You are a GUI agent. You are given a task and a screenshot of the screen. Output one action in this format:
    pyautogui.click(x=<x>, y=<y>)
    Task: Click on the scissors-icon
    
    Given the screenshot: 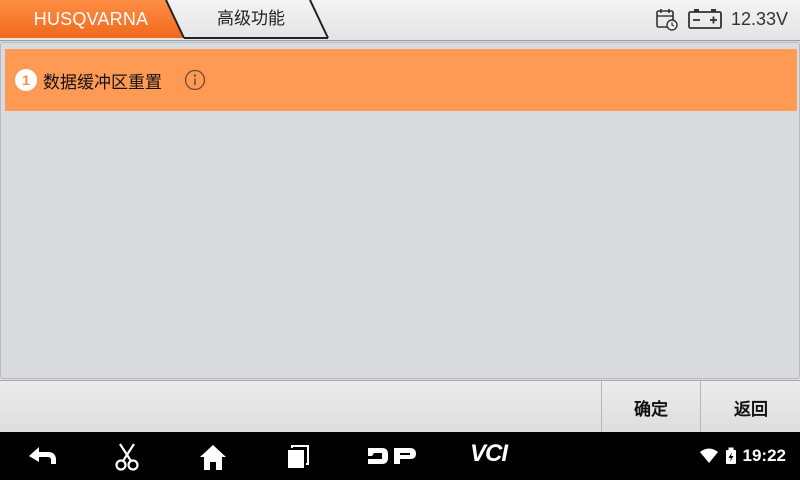 What is the action you would take?
    pyautogui.click(x=127, y=457)
    